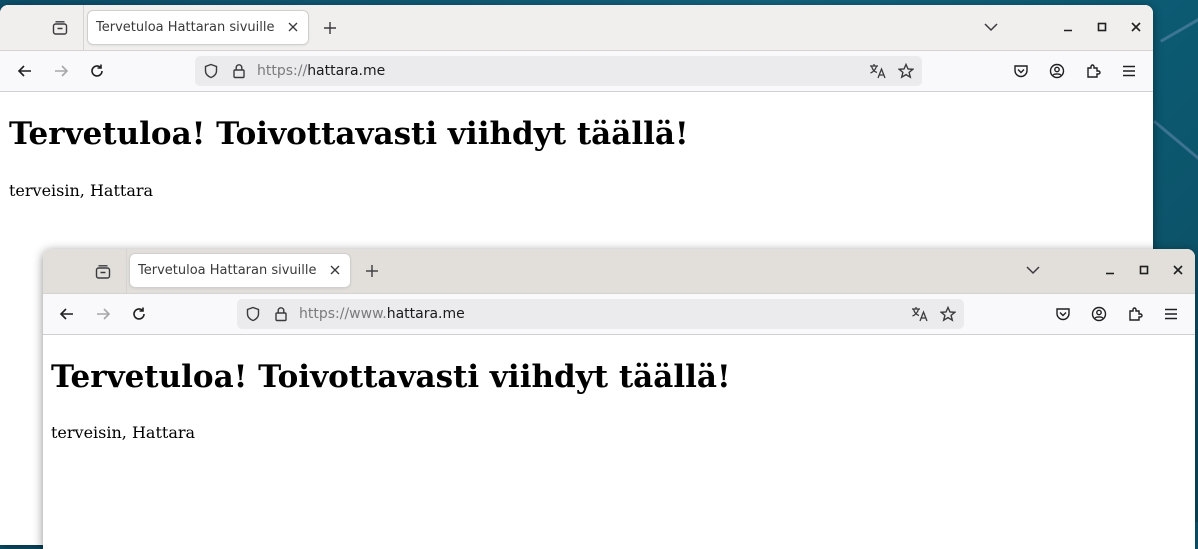  What do you see at coordinates (343, 314) in the screenshot?
I see `url-prefix: https://www.` at bounding box center [343, 314].